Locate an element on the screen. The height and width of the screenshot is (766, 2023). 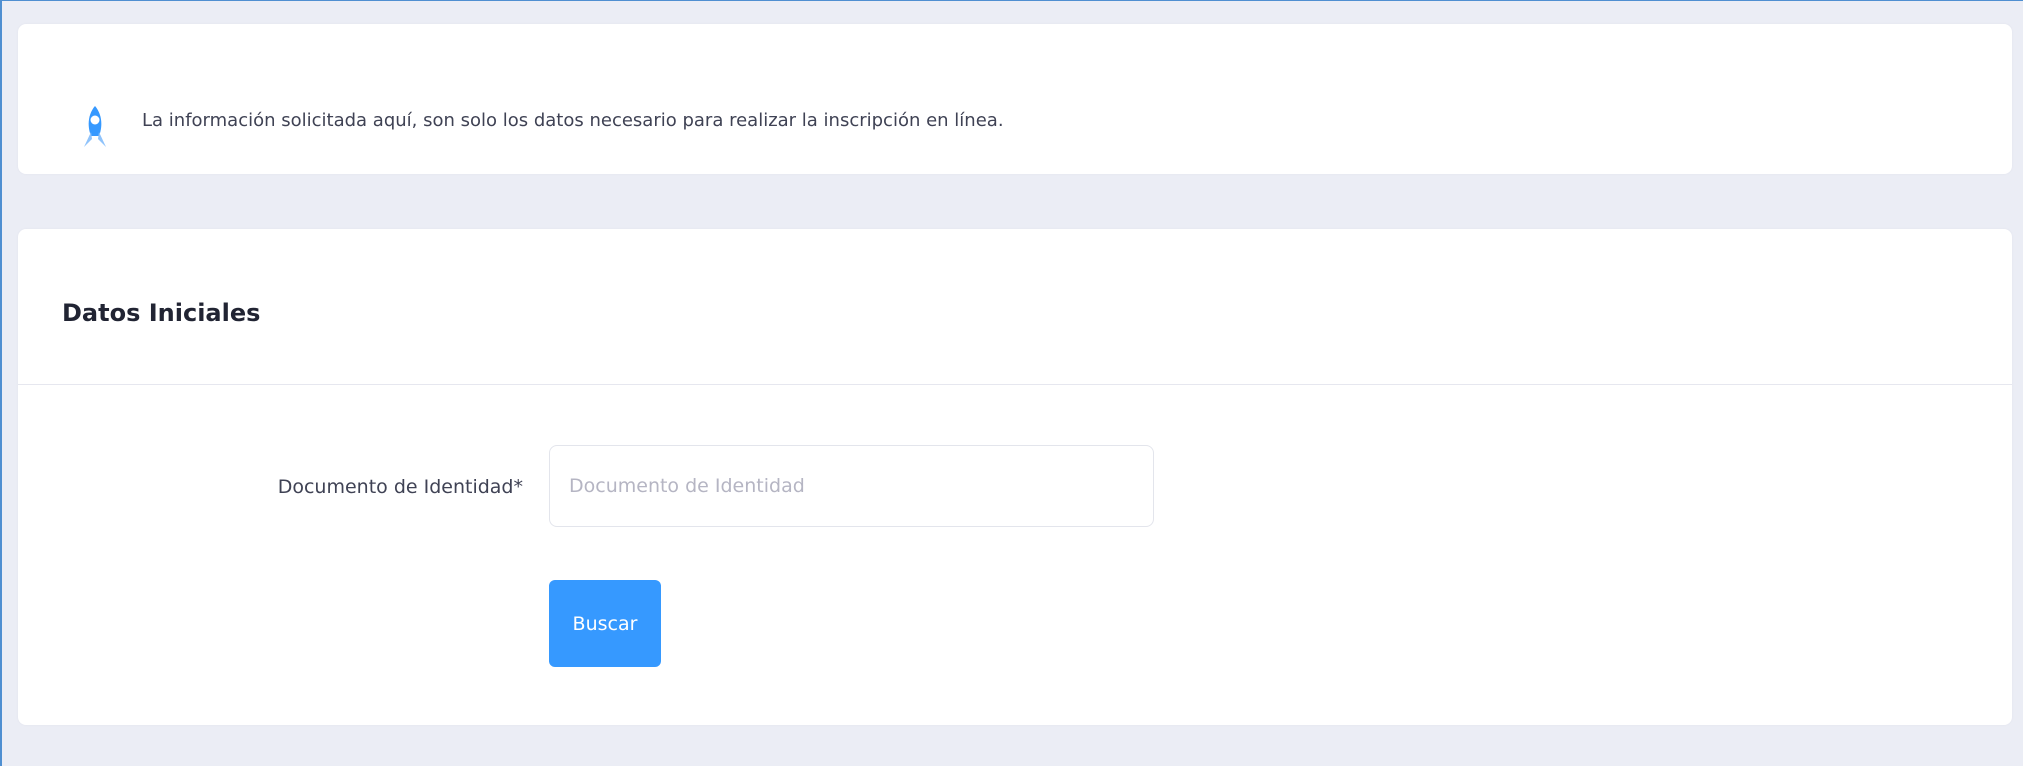
document-input is located at coordinates (851, 486).